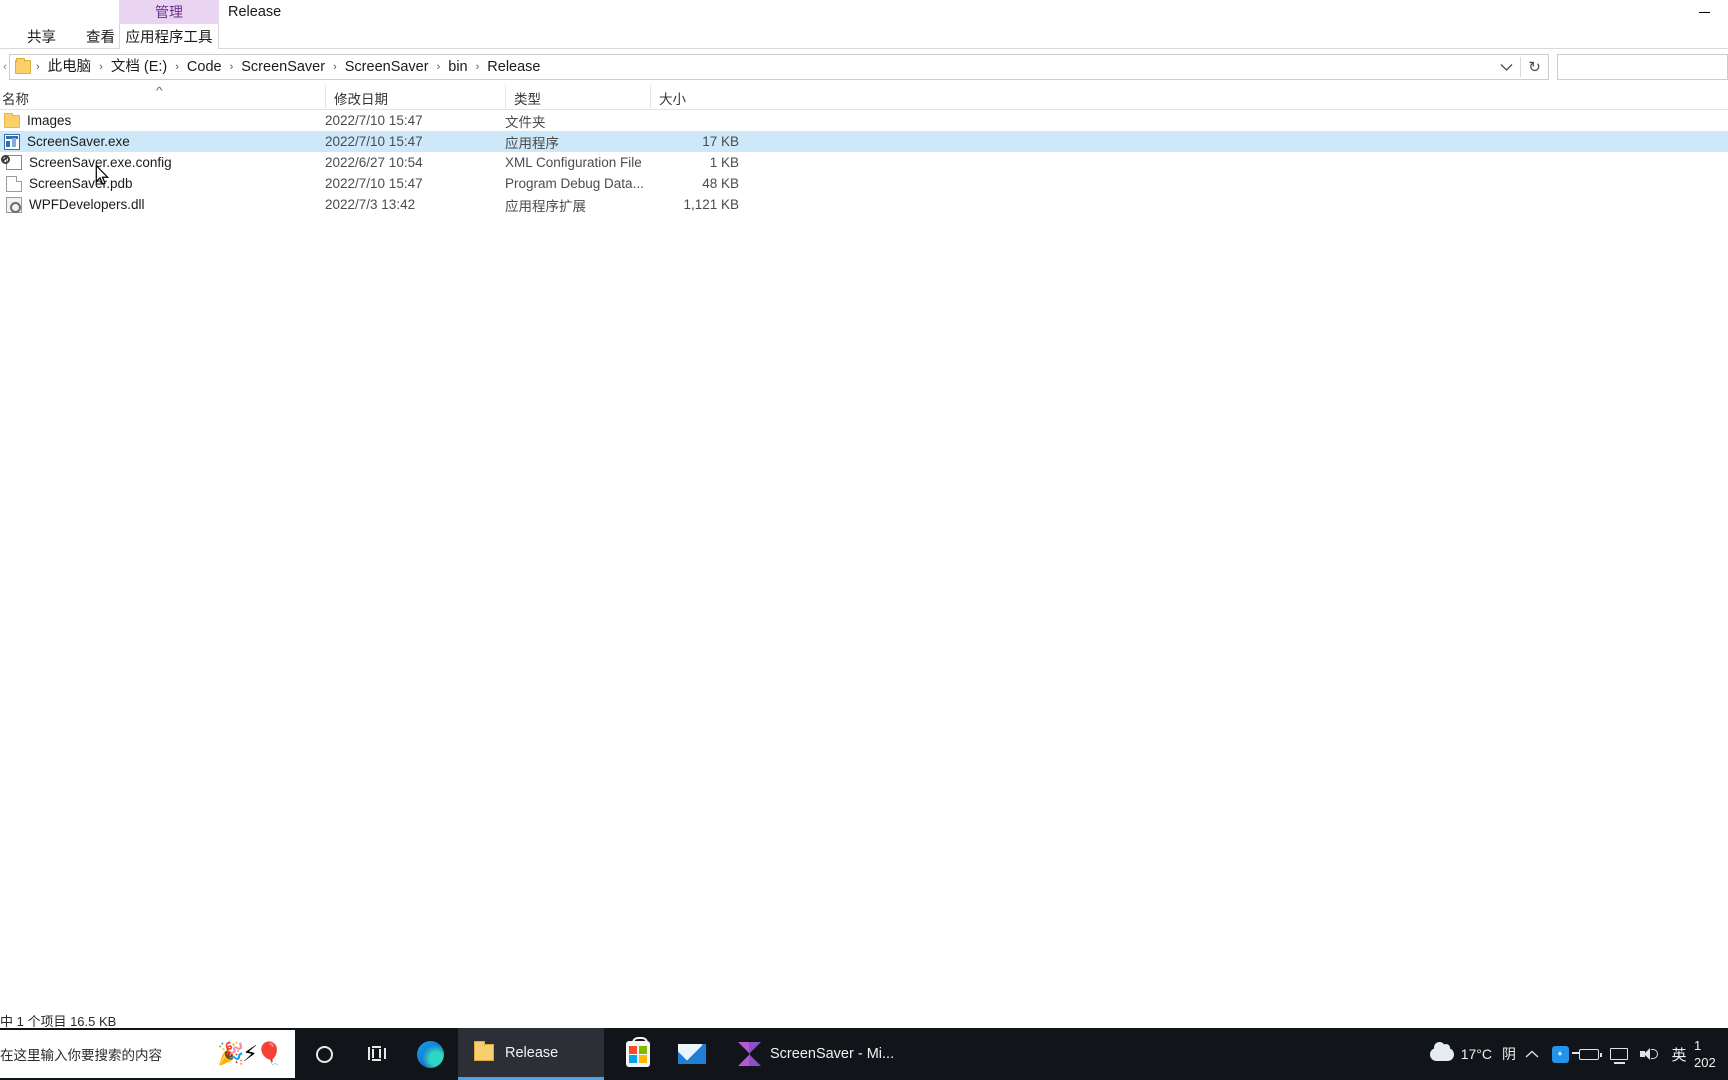 The width and height of the screenshot is (1728, 1080). Describe the element at coordinates (283, 67) in the screenshot. I see `breadcrumb-item-screensaver-1: ScreenSaver` at that location.